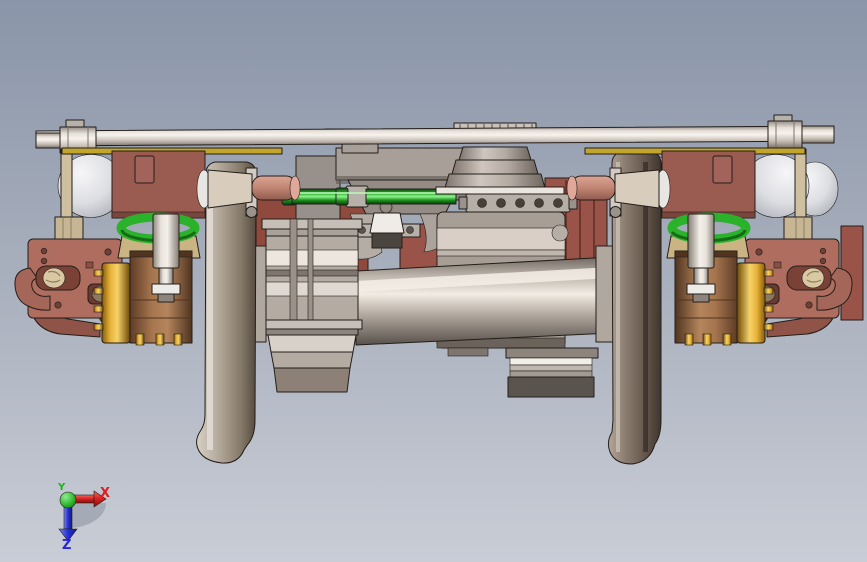 The image size is (867, 562). Describe the element at coordinates (68, 500) in the screenshot. I see `y-axis-origin-sphere` at that location.